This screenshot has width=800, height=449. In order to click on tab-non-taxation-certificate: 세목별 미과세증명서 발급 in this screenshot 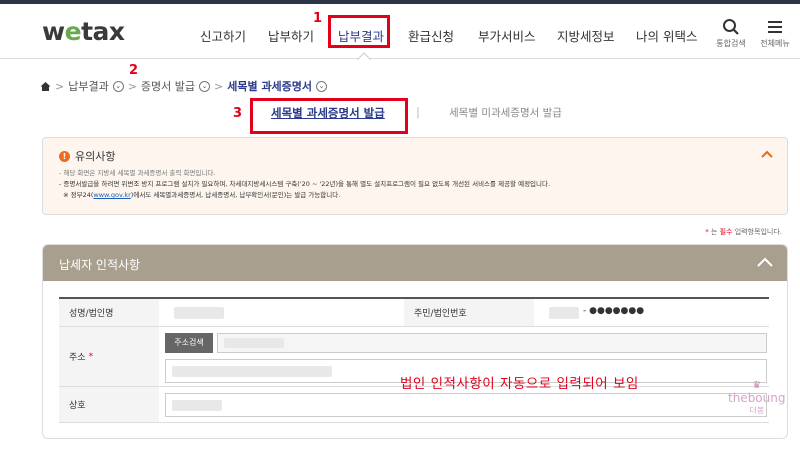, I will do `click(505, 112)`.